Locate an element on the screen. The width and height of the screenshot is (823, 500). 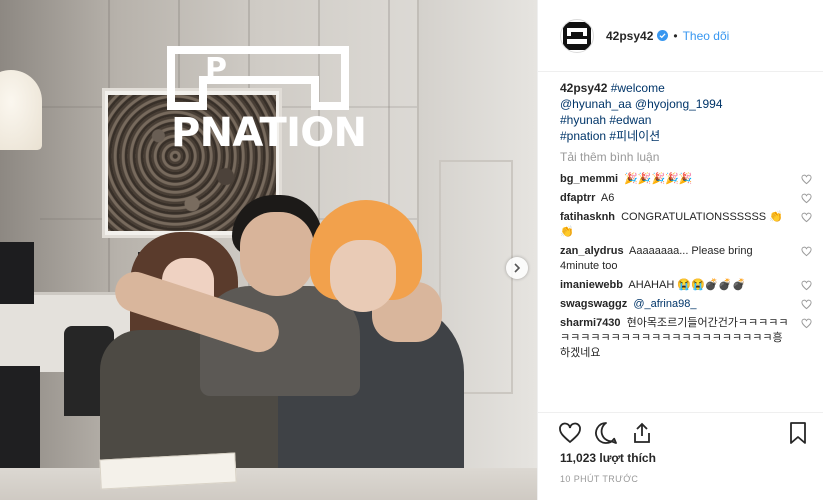
svg-text: P is located at coordinates (216, 69).